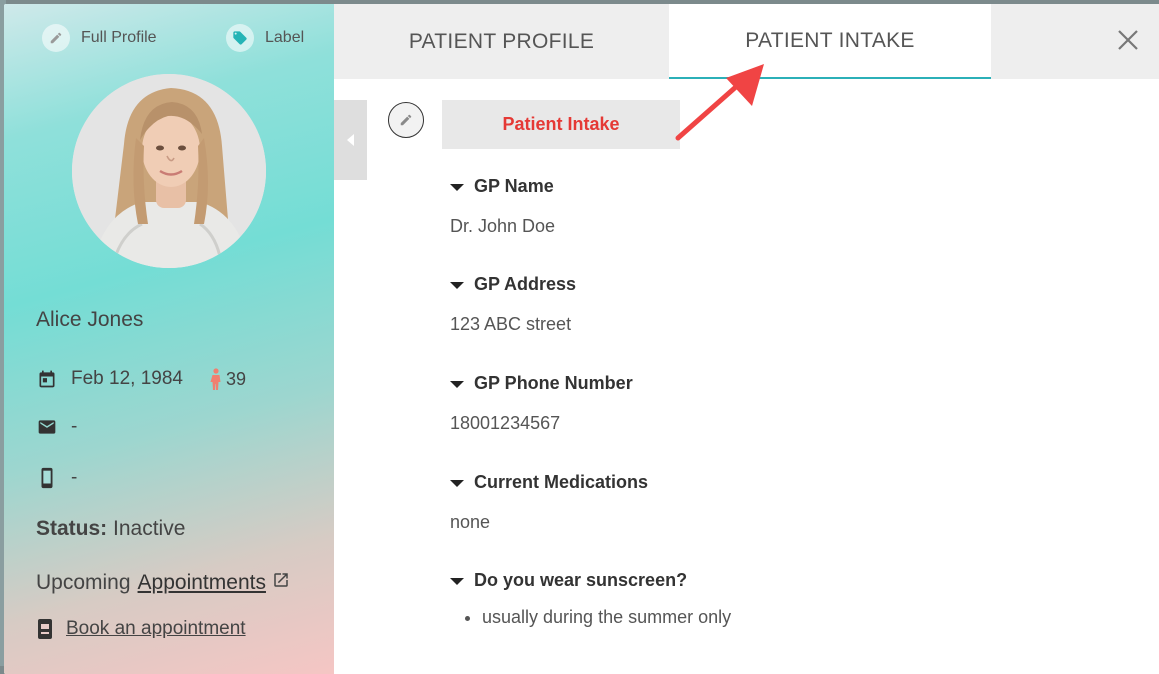 The width and height of the screenshot is (1159, 674). I want to click on tab-patient-profile: PATIENT PROFILE, so click(501, 41).